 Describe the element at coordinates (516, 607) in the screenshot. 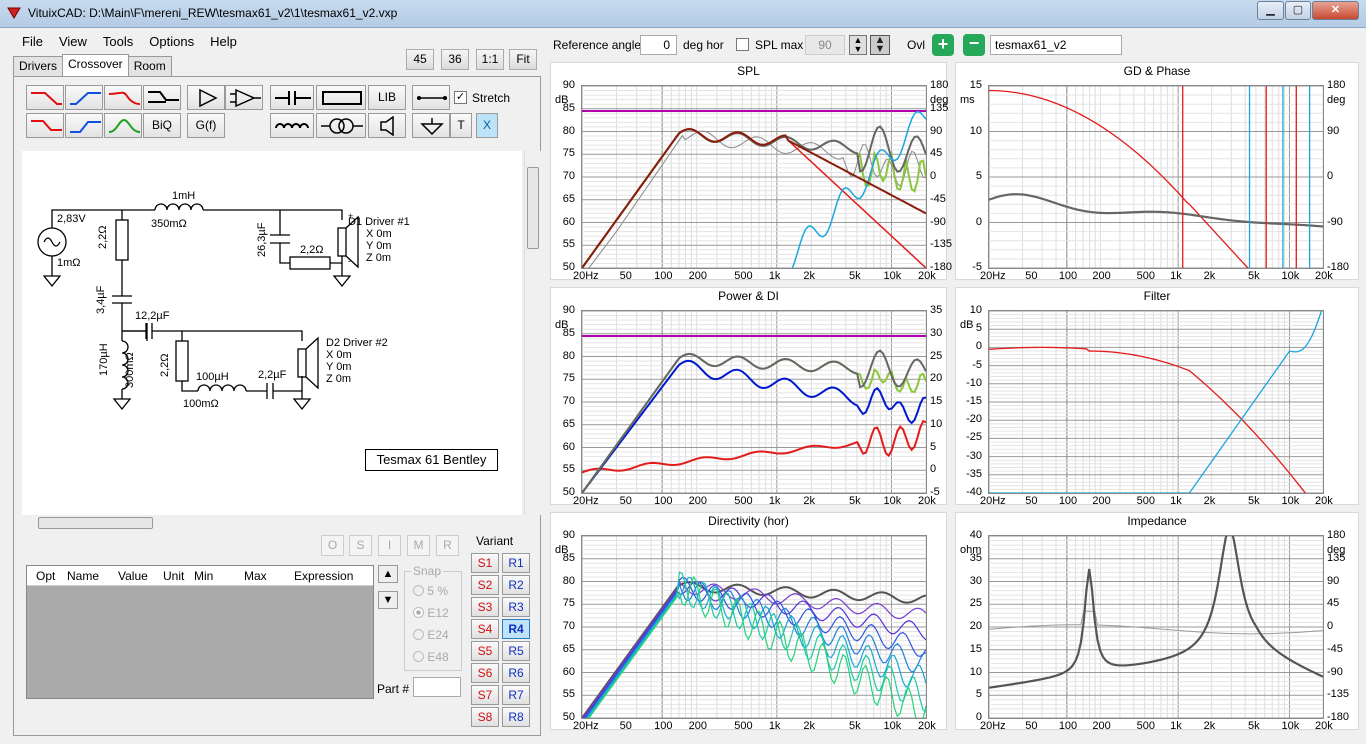

I see `variant-r3-button: R3` at that location.